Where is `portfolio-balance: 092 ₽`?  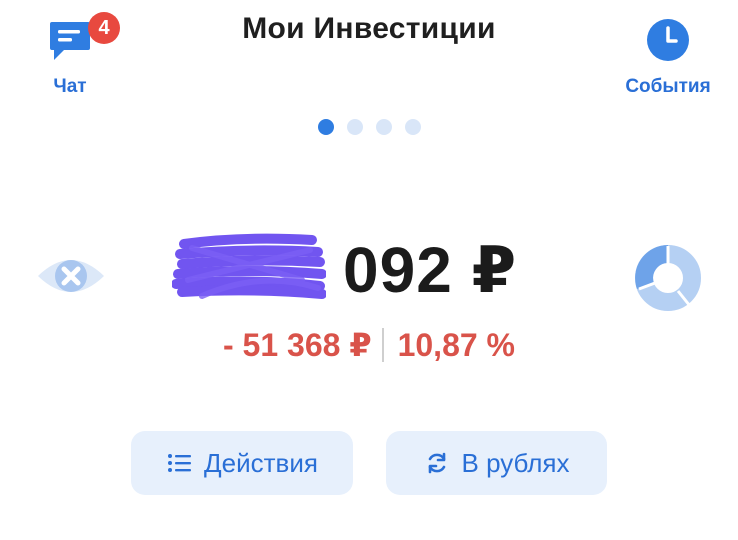 portfolio-balance: 092 ₽ is located at coordinates (430, 270).